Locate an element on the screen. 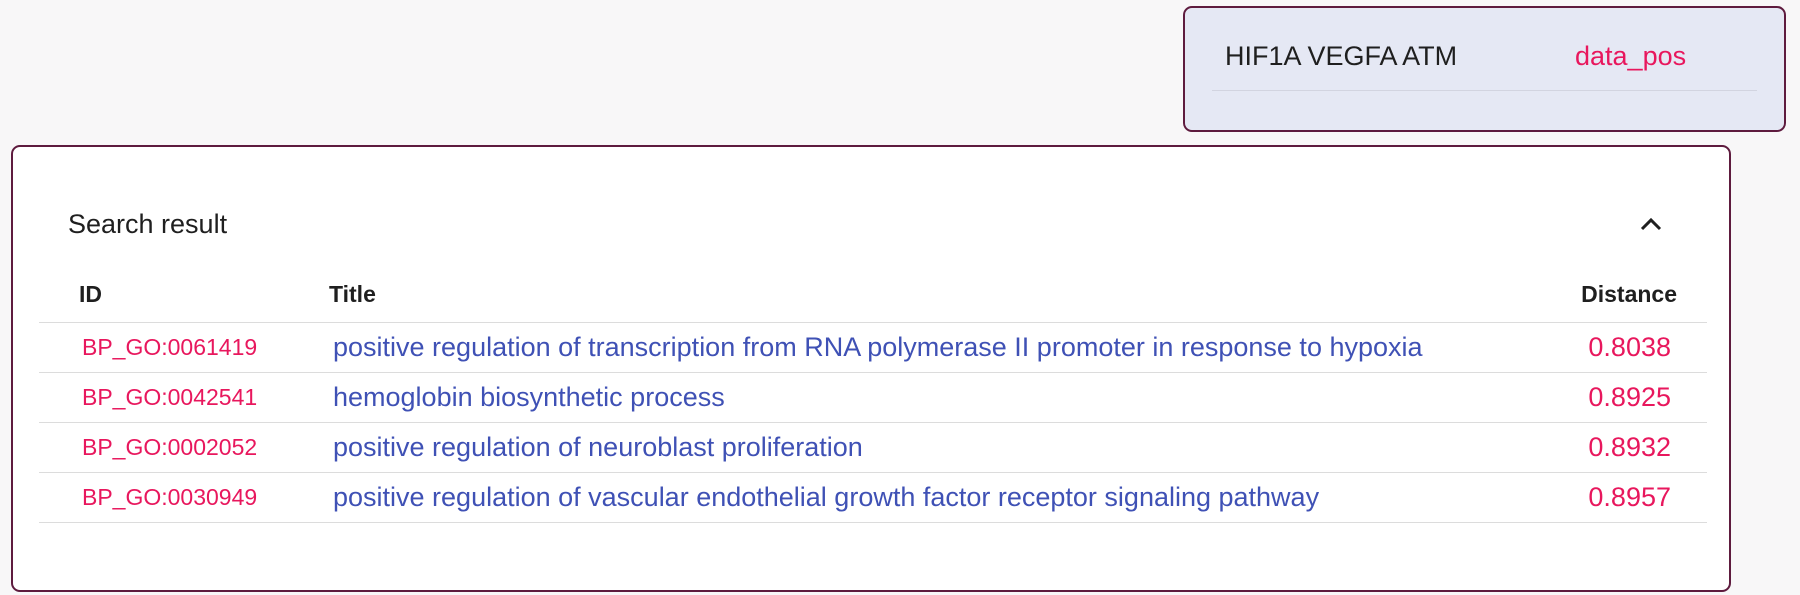 This screenshot has width=1800, height=595. row-id: BP_GO:0030949 is located at coordinates (170, 497).